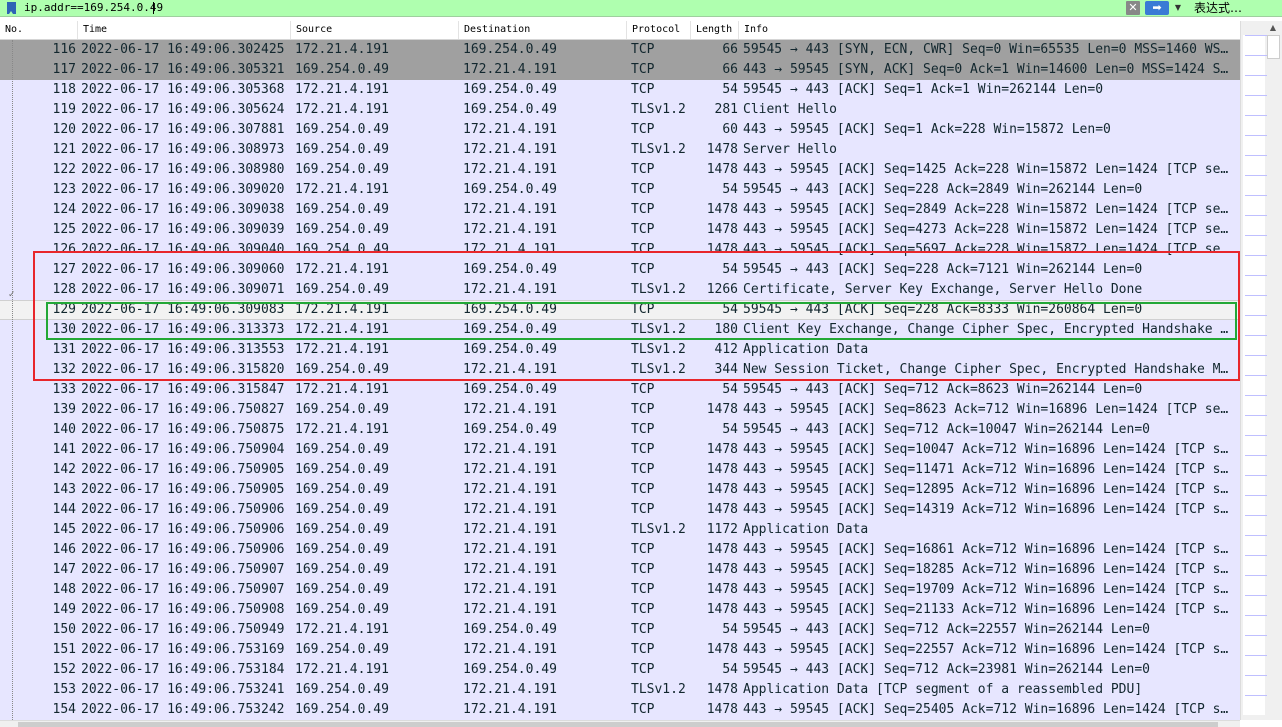 This screenshot has width=1282, height=727. I want to click on related-packet-marker: ✓, so click(12, 295).